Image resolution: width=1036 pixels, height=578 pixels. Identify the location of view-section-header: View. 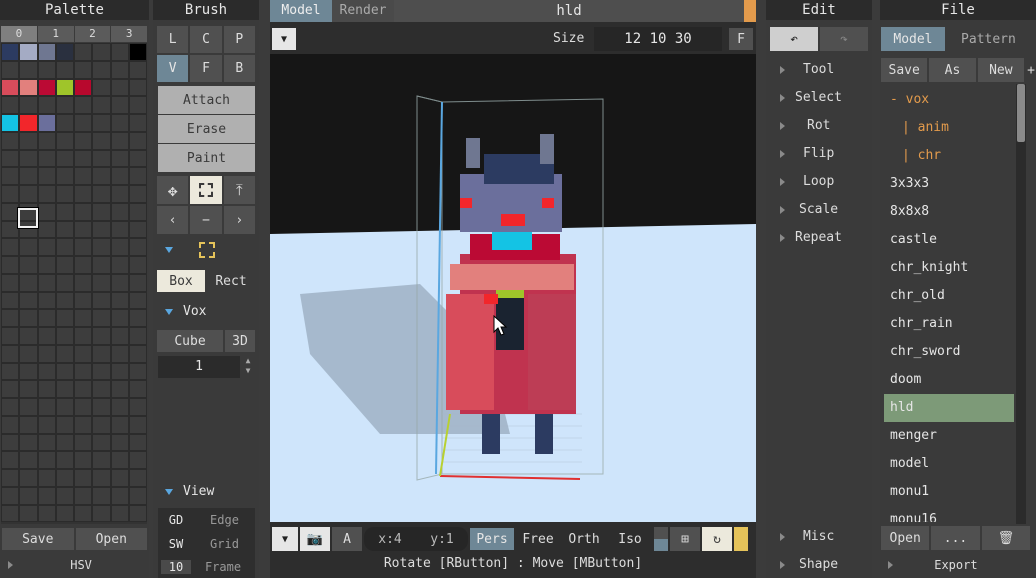
(189, 491).